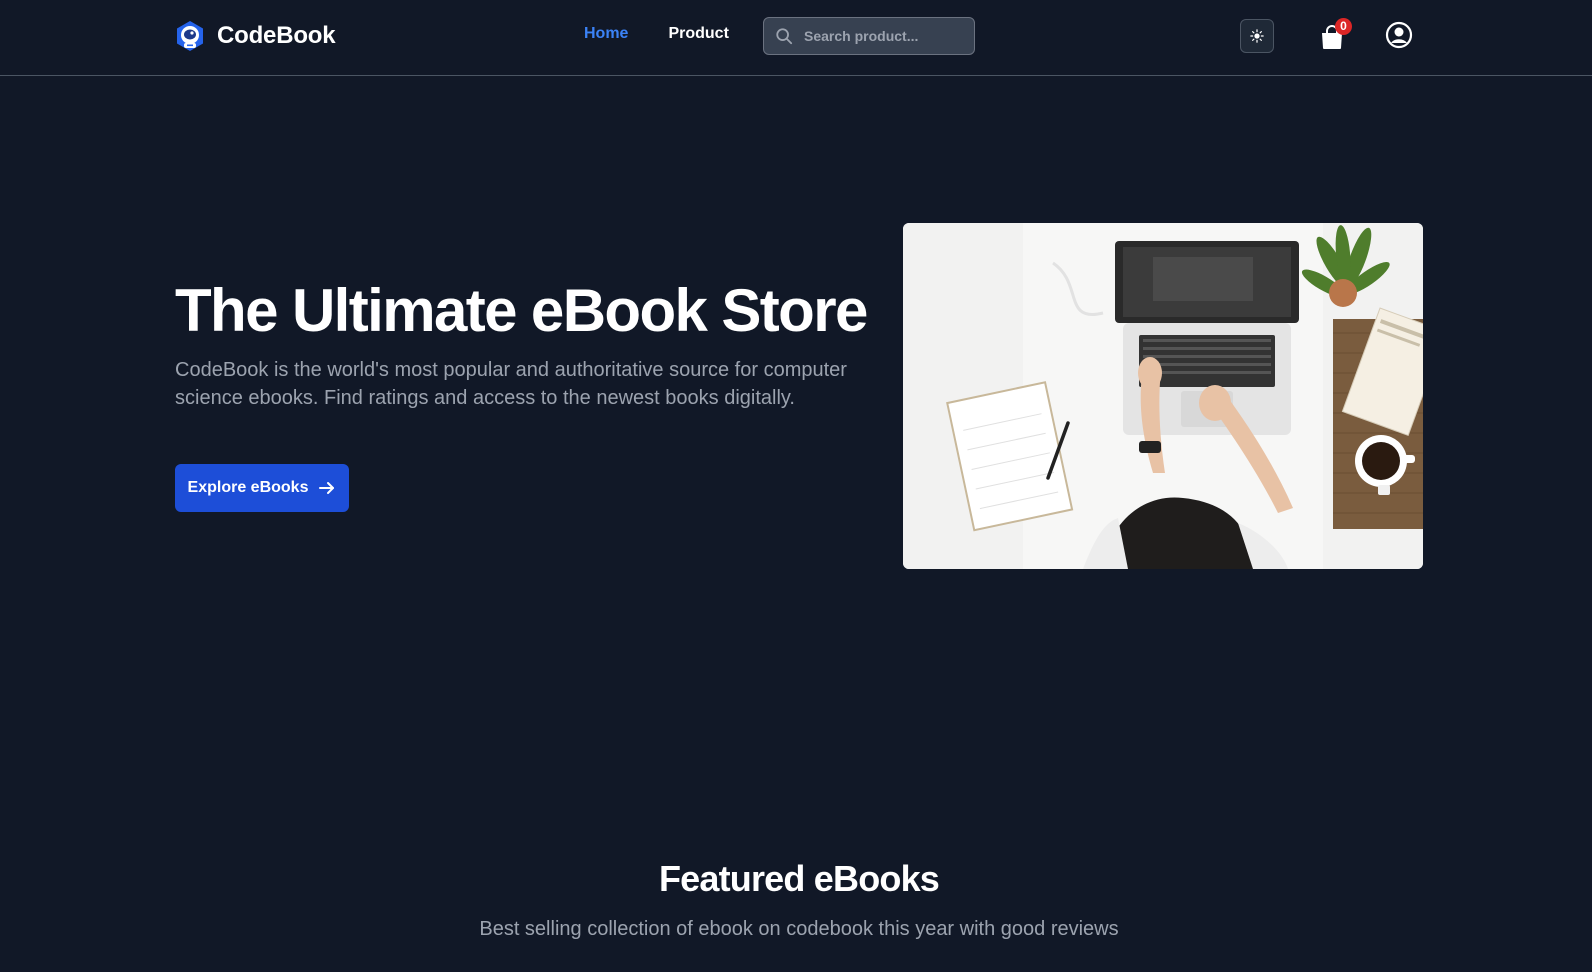  I want to click on explore-ebooks-button: Explore eBooks, so click(262, 488).